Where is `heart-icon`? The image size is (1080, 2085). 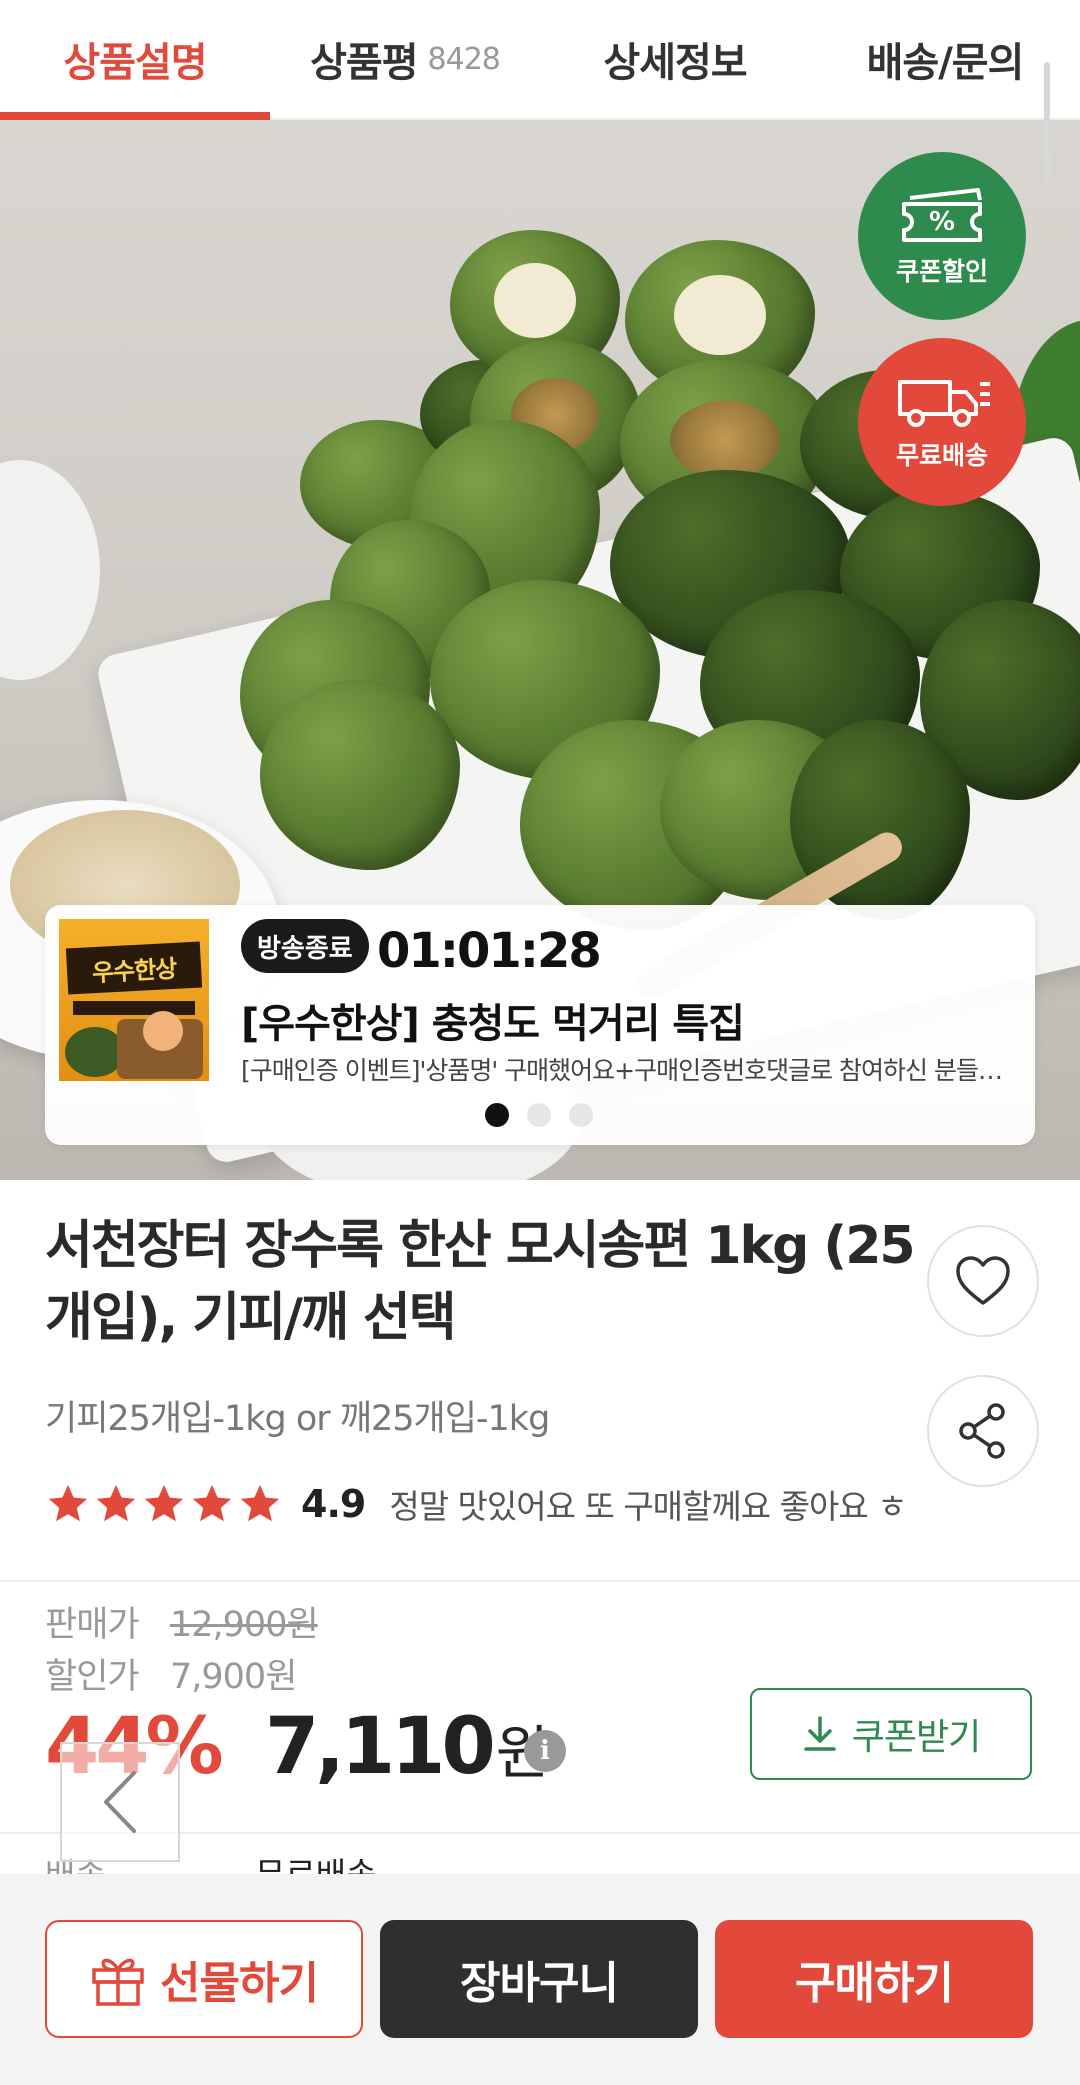 heart-icon is located at coordinates (983, 1280).